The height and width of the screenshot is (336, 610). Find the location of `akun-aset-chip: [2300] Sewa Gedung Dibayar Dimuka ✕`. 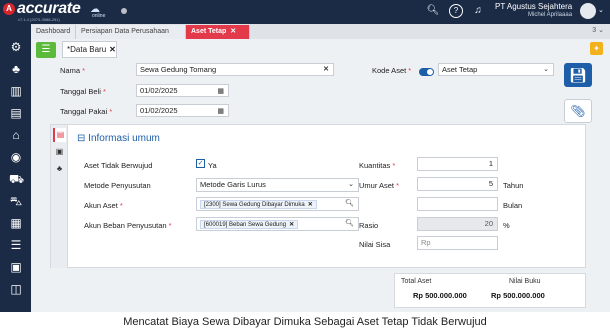

akun-aset-chip: [2300] Sewa Gedung Dibayar Dimuka ✕ is located at coordinates (258, 204).